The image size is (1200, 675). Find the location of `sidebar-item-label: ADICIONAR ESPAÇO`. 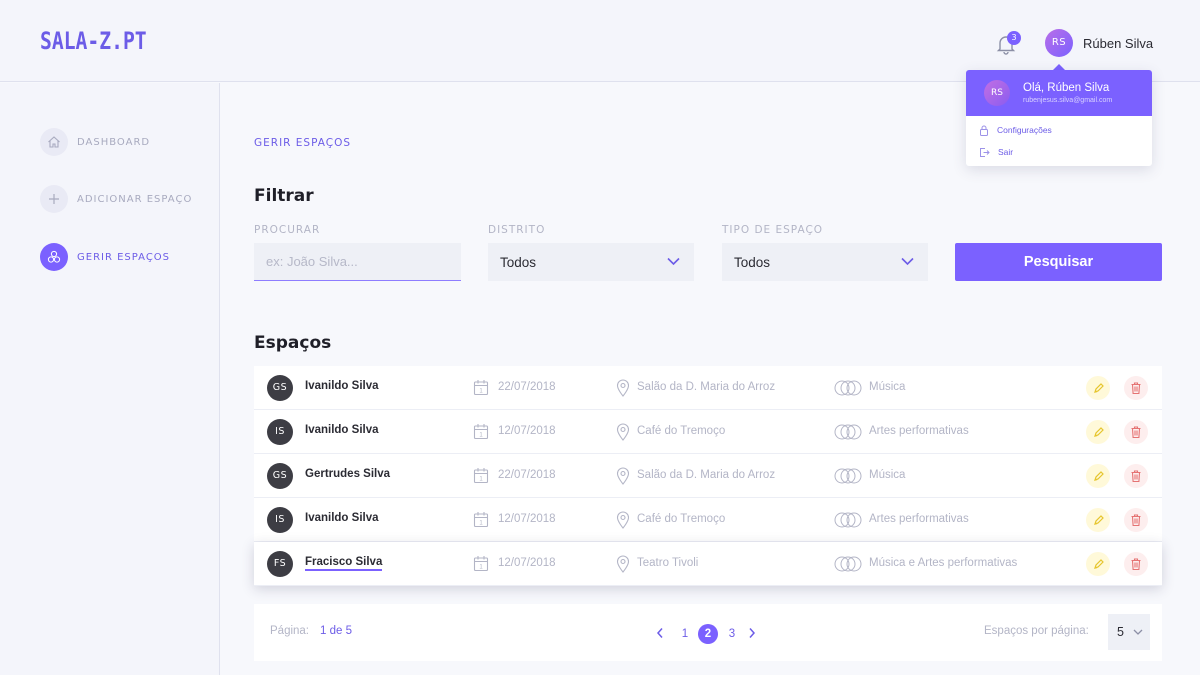

sidebar-item-label: ADICIONAR ESPAÇO is located at coordinates (135, 199).